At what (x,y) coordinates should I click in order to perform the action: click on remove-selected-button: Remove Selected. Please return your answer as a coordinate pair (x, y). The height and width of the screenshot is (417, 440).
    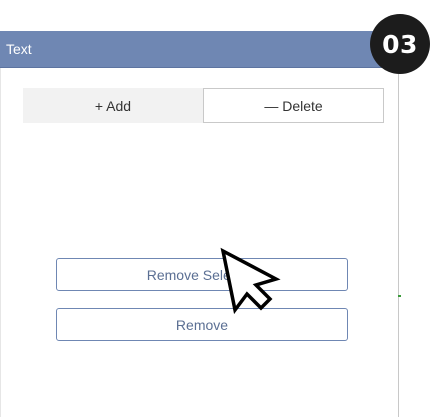
    Looking at the image, I should click on (202, 274).